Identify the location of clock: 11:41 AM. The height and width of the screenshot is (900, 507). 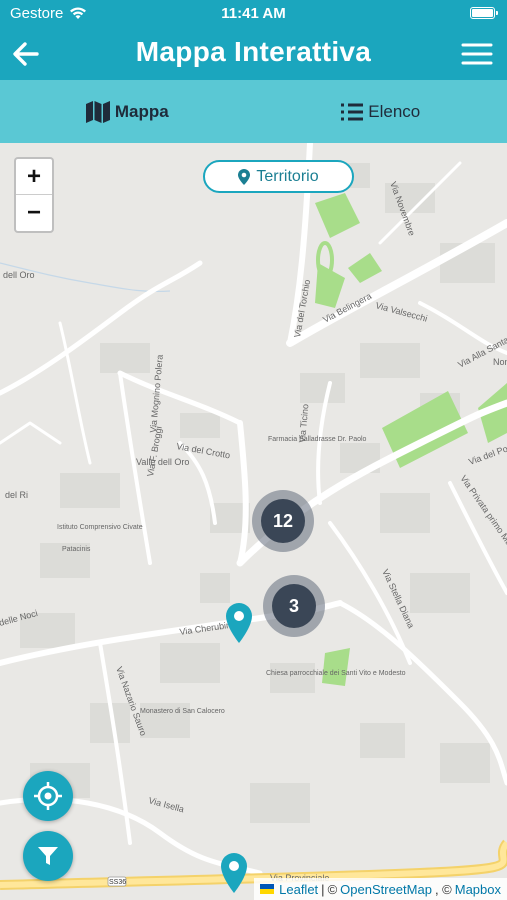
(253, 13).